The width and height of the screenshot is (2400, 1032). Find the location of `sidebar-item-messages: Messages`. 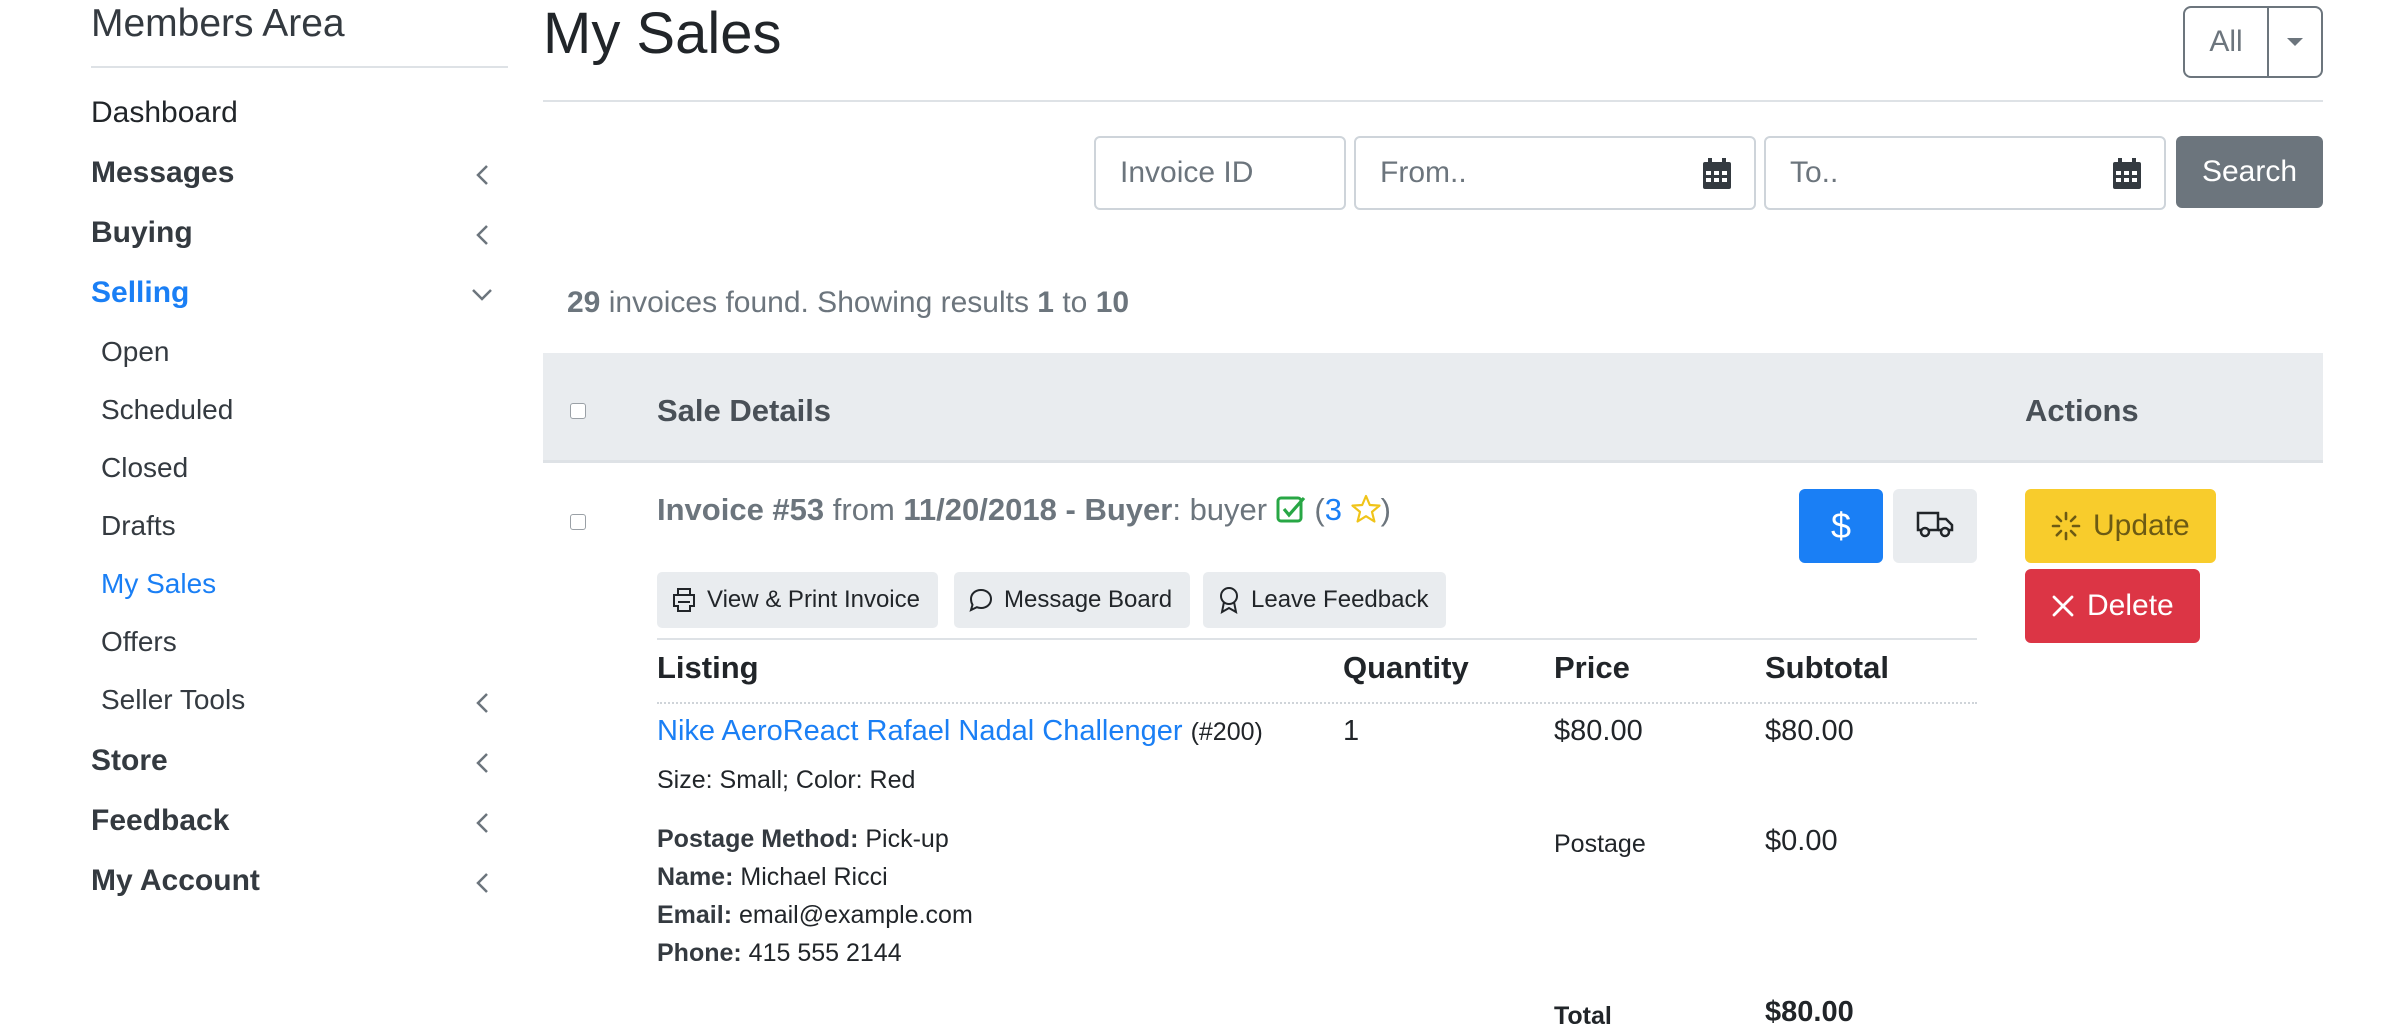

sidebar-item-messages: Messages is located at coordinates (162, 173).